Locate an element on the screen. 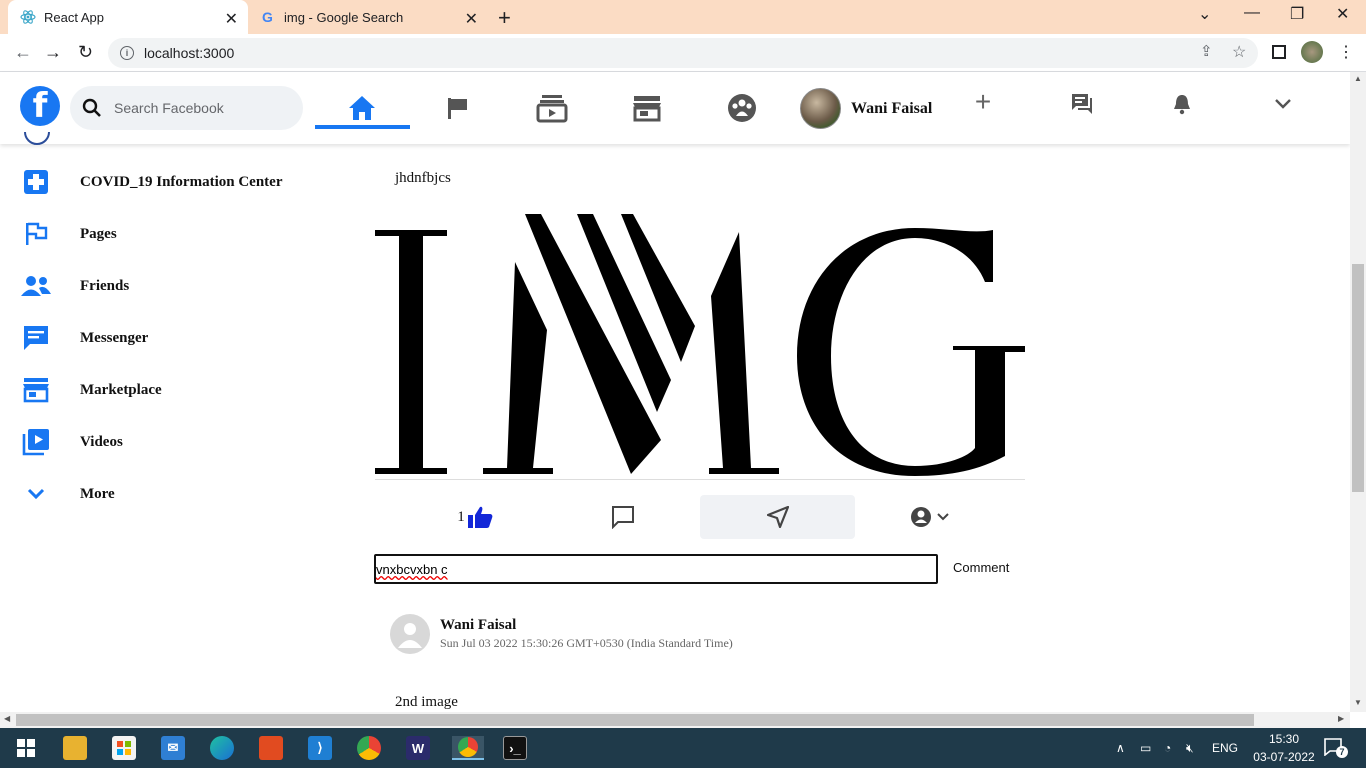 The height and width of the screenshot is (768, 1366). sidebar-item-covid: COVID_19 Information Center is located at coordinates (151, 182).